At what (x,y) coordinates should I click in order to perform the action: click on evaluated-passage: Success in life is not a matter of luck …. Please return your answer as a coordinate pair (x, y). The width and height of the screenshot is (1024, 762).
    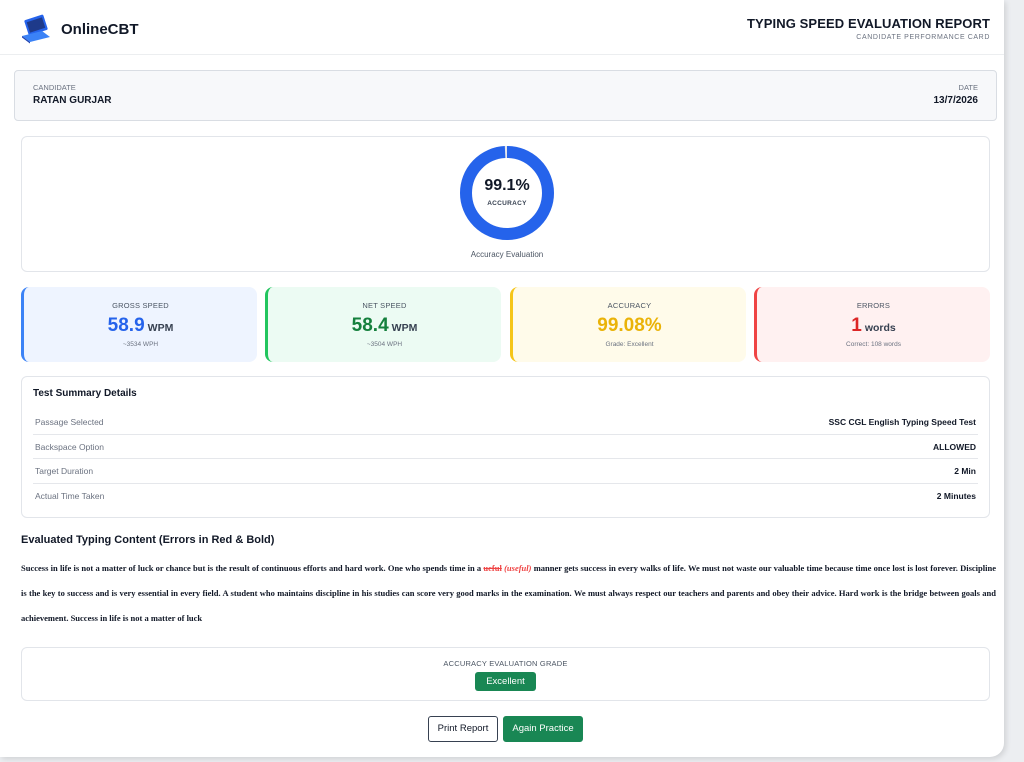
    Looking at the image, I should click on (508, 593).